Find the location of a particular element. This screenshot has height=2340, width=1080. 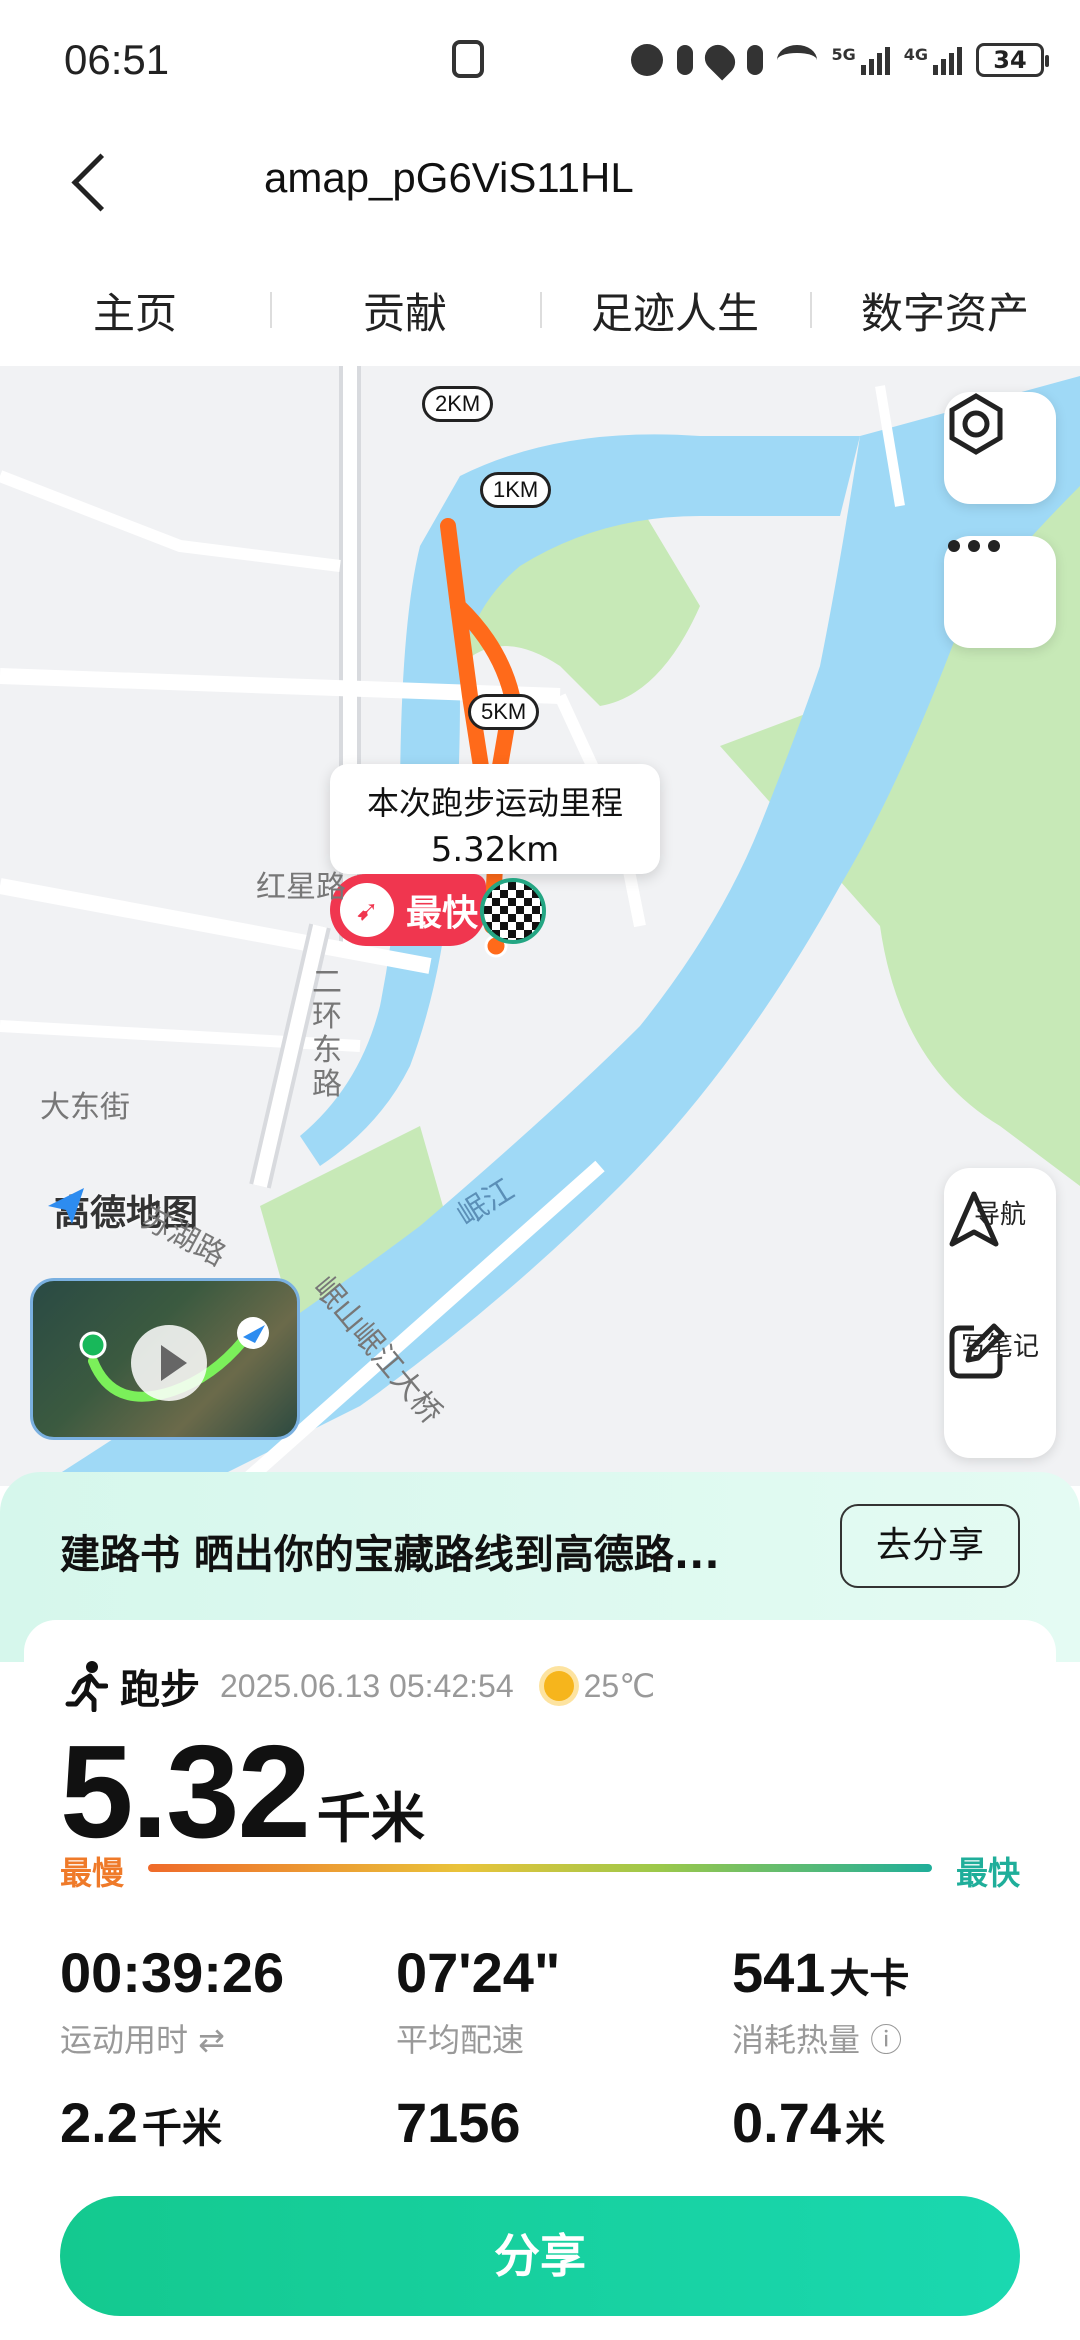

navigation-icon is located at coordinates (974, 1219).